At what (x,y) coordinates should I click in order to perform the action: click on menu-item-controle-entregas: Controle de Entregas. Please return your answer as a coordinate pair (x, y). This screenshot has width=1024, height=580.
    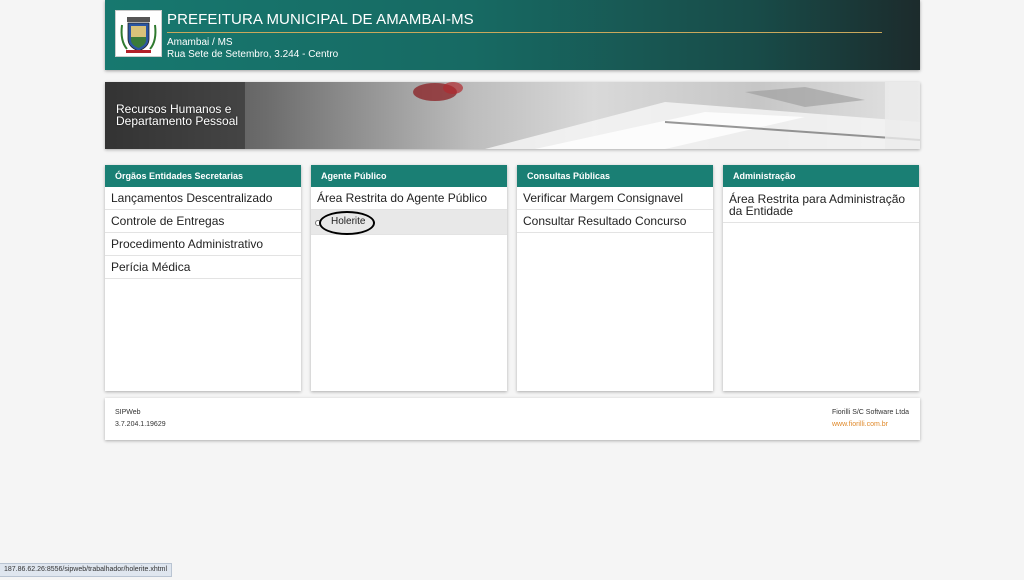
    Looking at the image, I should click on (203, 221).